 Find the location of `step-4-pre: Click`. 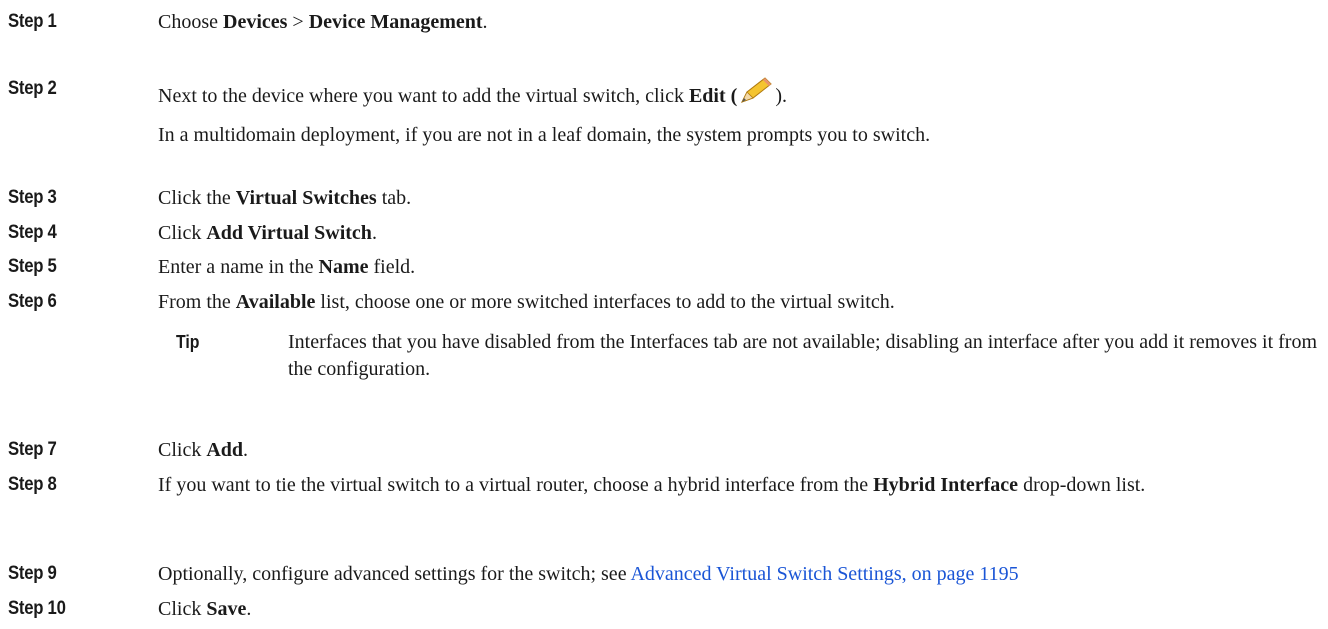

step-4-pre: Click is located at coordinates (182, 233).